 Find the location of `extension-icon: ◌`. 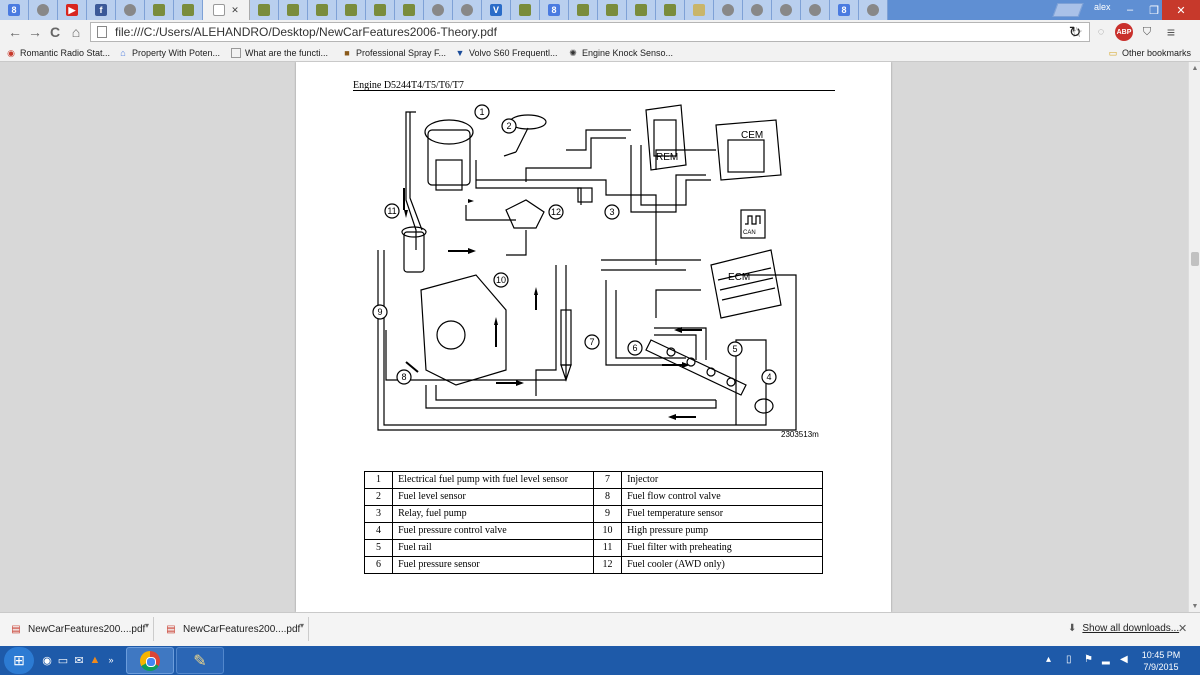

extension-icon: ◌ is located at coordinates (1101, 32).